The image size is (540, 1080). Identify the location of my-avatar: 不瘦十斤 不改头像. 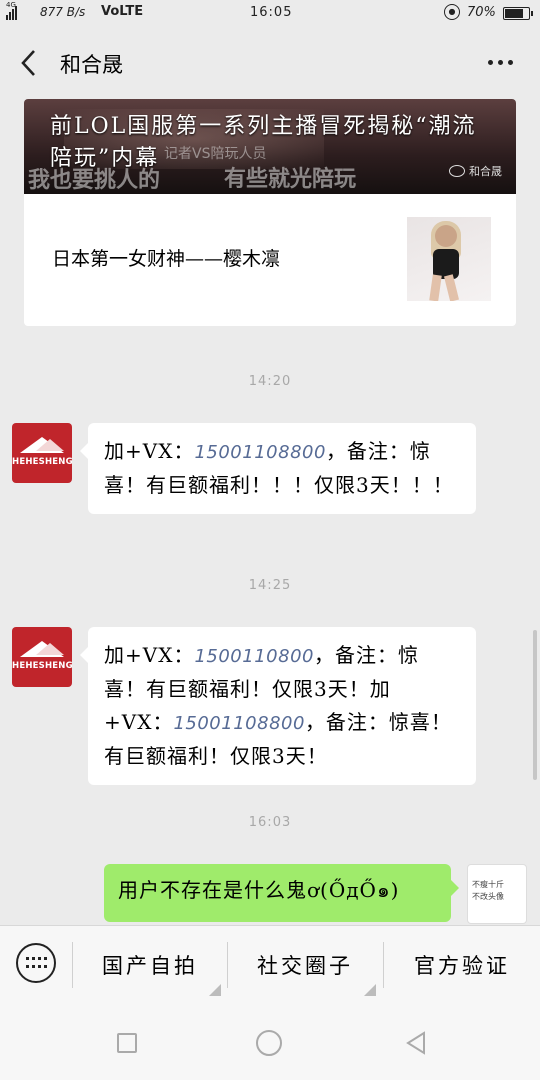
(497, 894).